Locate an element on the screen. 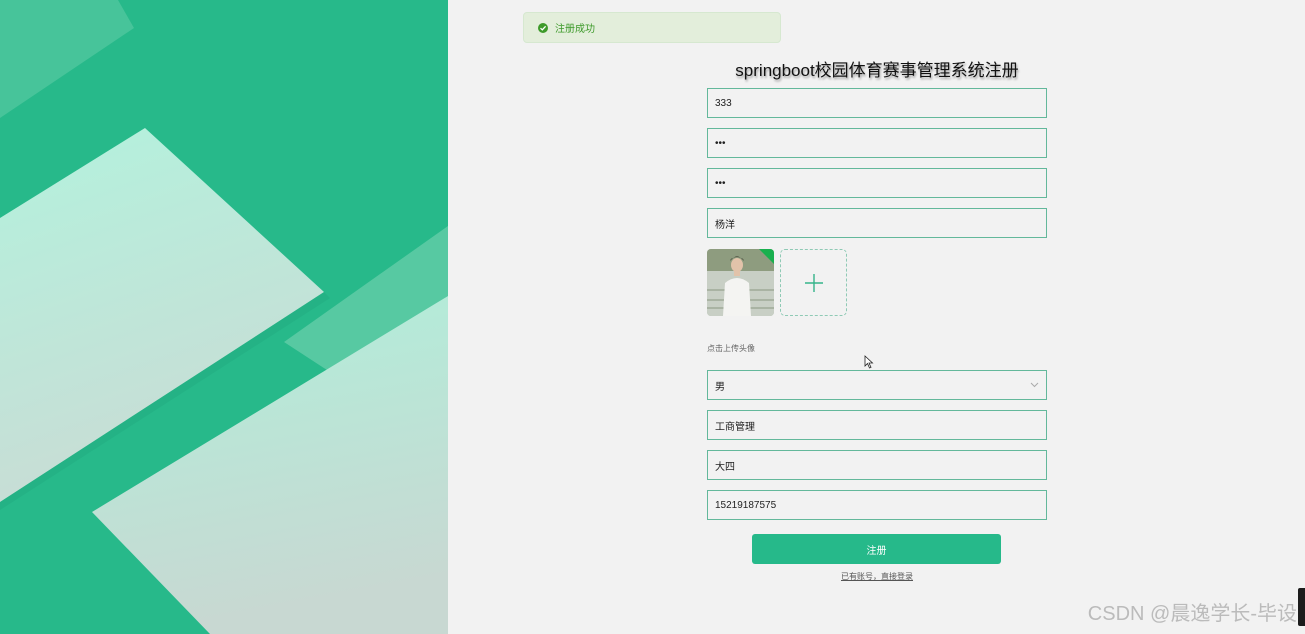  page-title: springboot校园体育赛事管理系统注册 is located at coordinates (877, 70).